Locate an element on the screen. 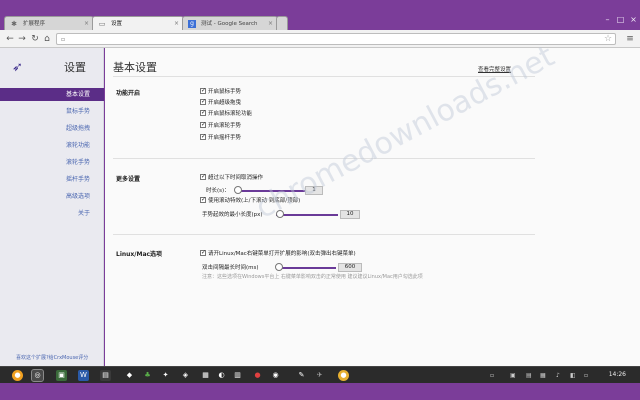 The image size is (640, 400). app-icon: ▦ is located at coordinates (205, 375).